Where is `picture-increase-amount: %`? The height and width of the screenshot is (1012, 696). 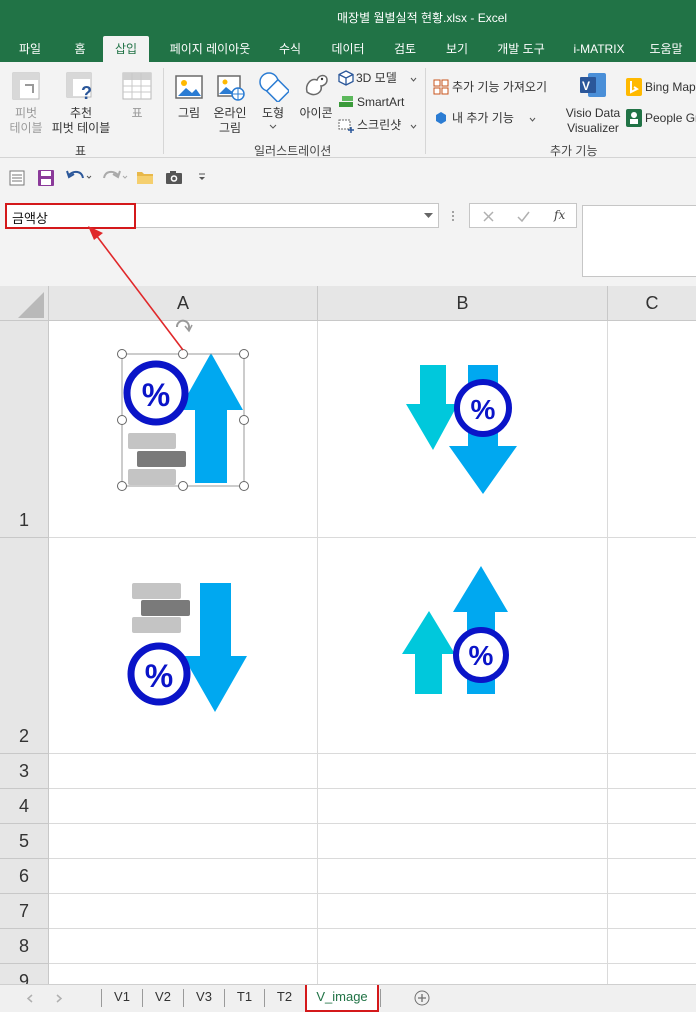 picture-increase-amount: % is located at coordinates (183, 419).